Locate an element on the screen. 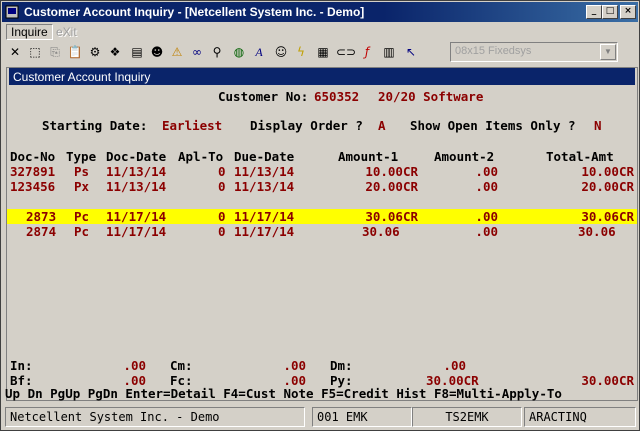 This screenshot has width=640, height=431. settings-icon: ⚙ is located at coordinates (95, 52).